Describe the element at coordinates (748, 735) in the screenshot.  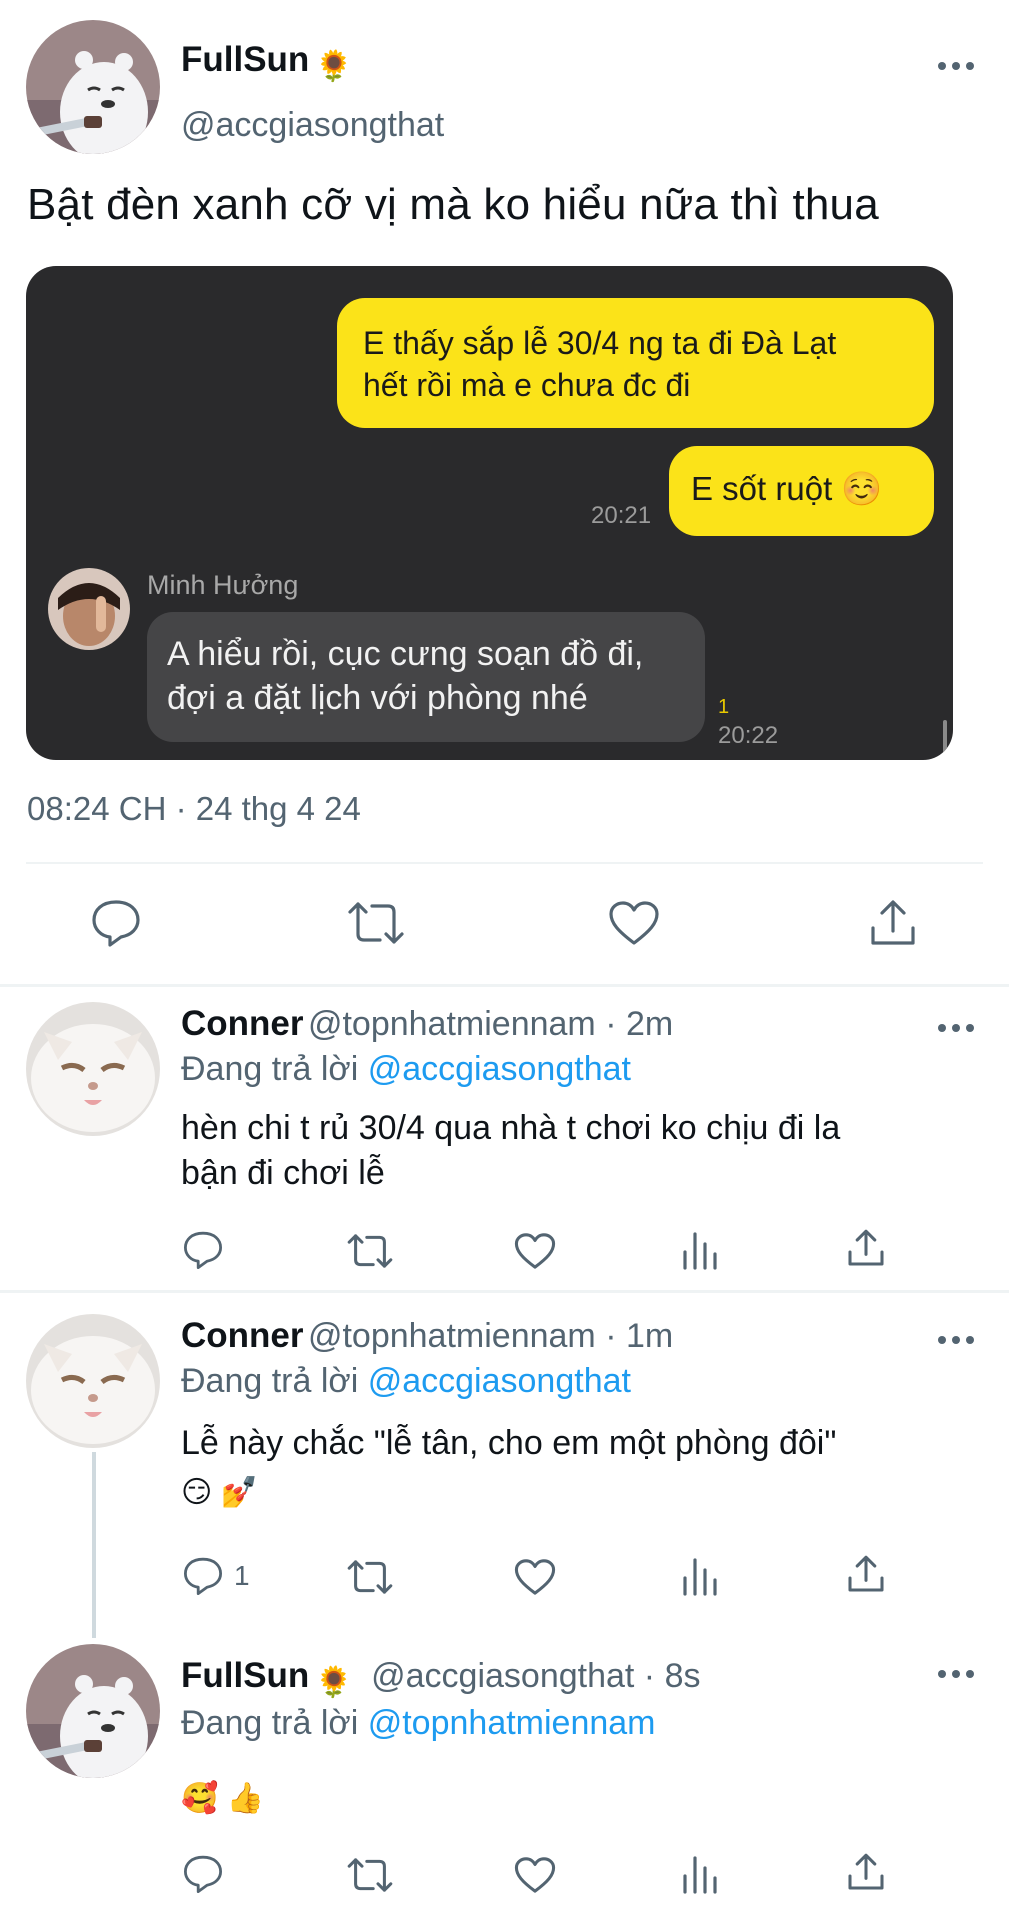
I see `message-time: 20:22` at that location.